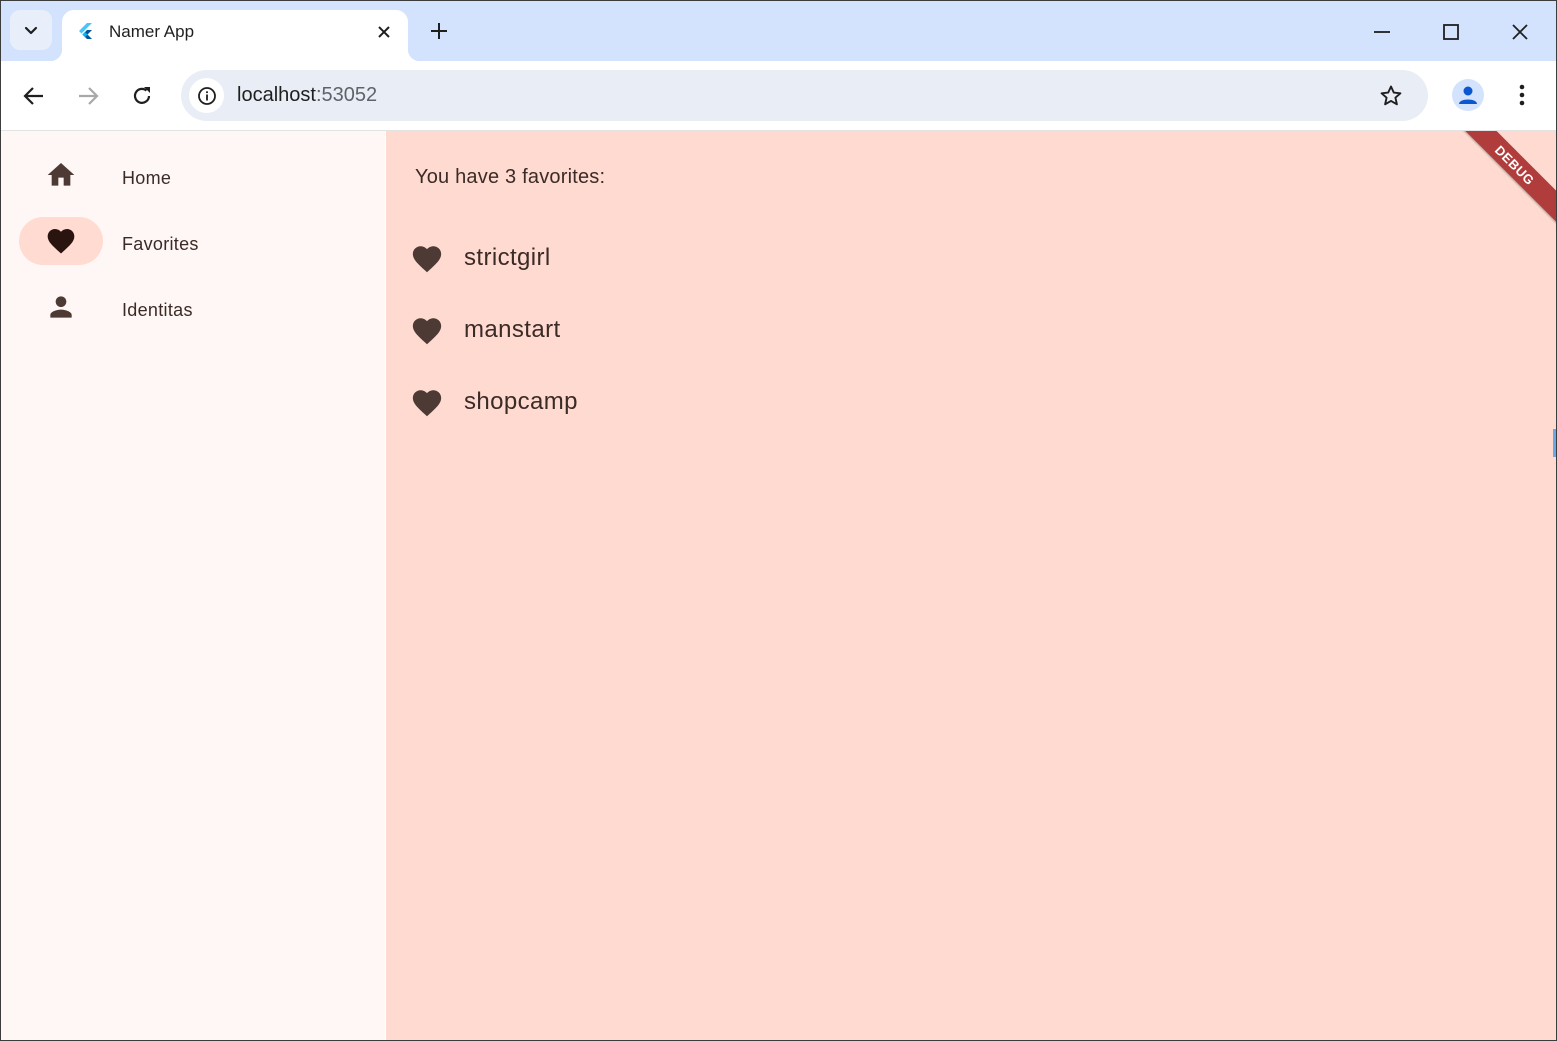 This screenshot has width=1557, height=1041. I want to click on url-port: :53052, so click(346, 95).